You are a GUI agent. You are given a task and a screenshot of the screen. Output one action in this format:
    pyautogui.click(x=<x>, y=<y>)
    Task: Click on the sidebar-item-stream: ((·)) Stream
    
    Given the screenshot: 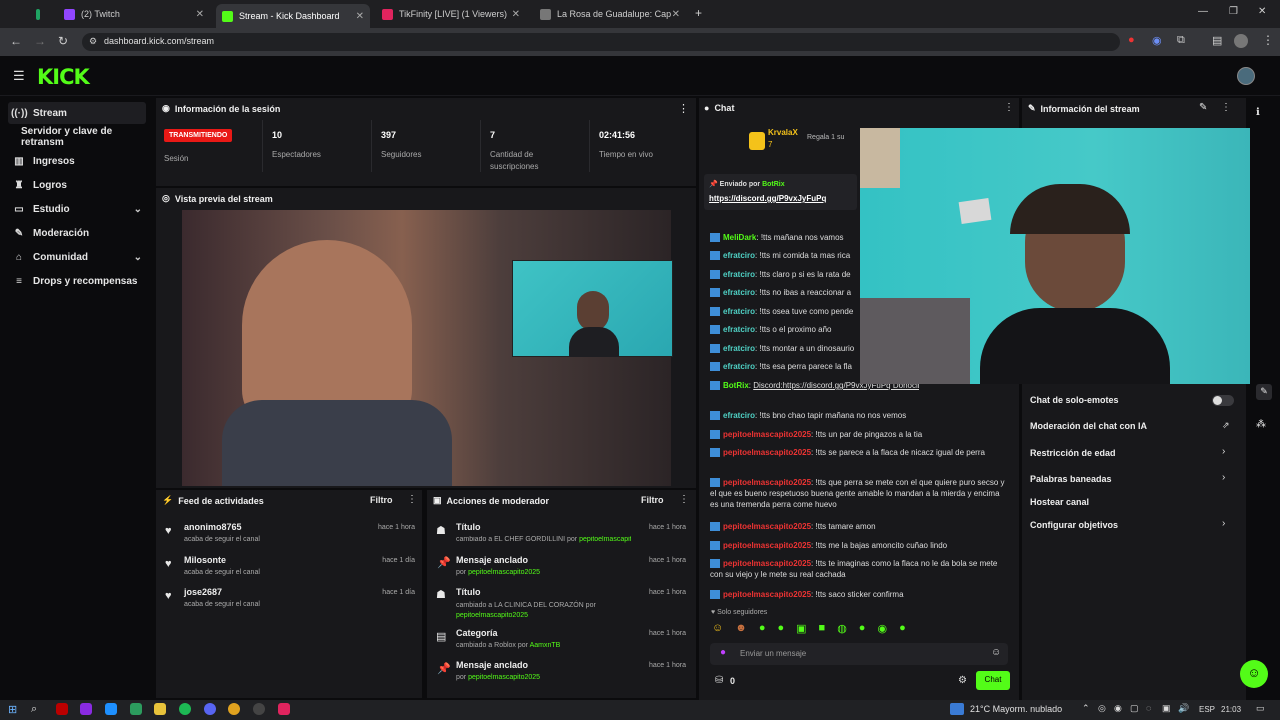 What is the action you would take?
    pyautogui.click(x=77, y=113)
    